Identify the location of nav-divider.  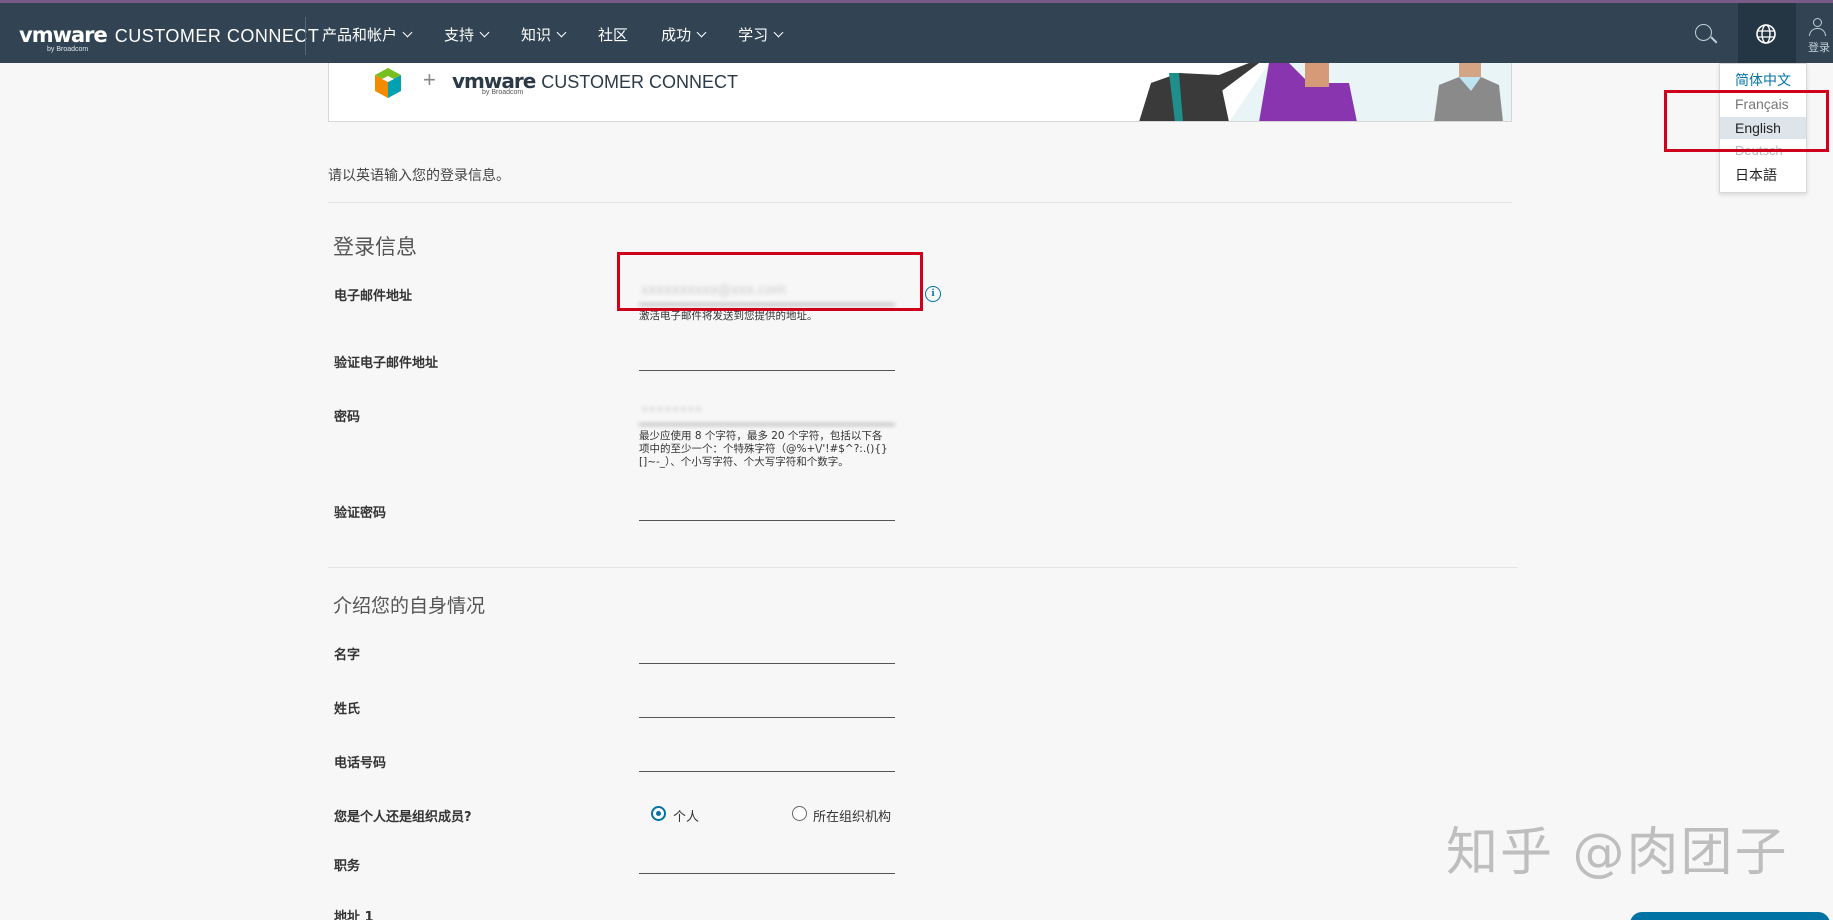
(305, 36).